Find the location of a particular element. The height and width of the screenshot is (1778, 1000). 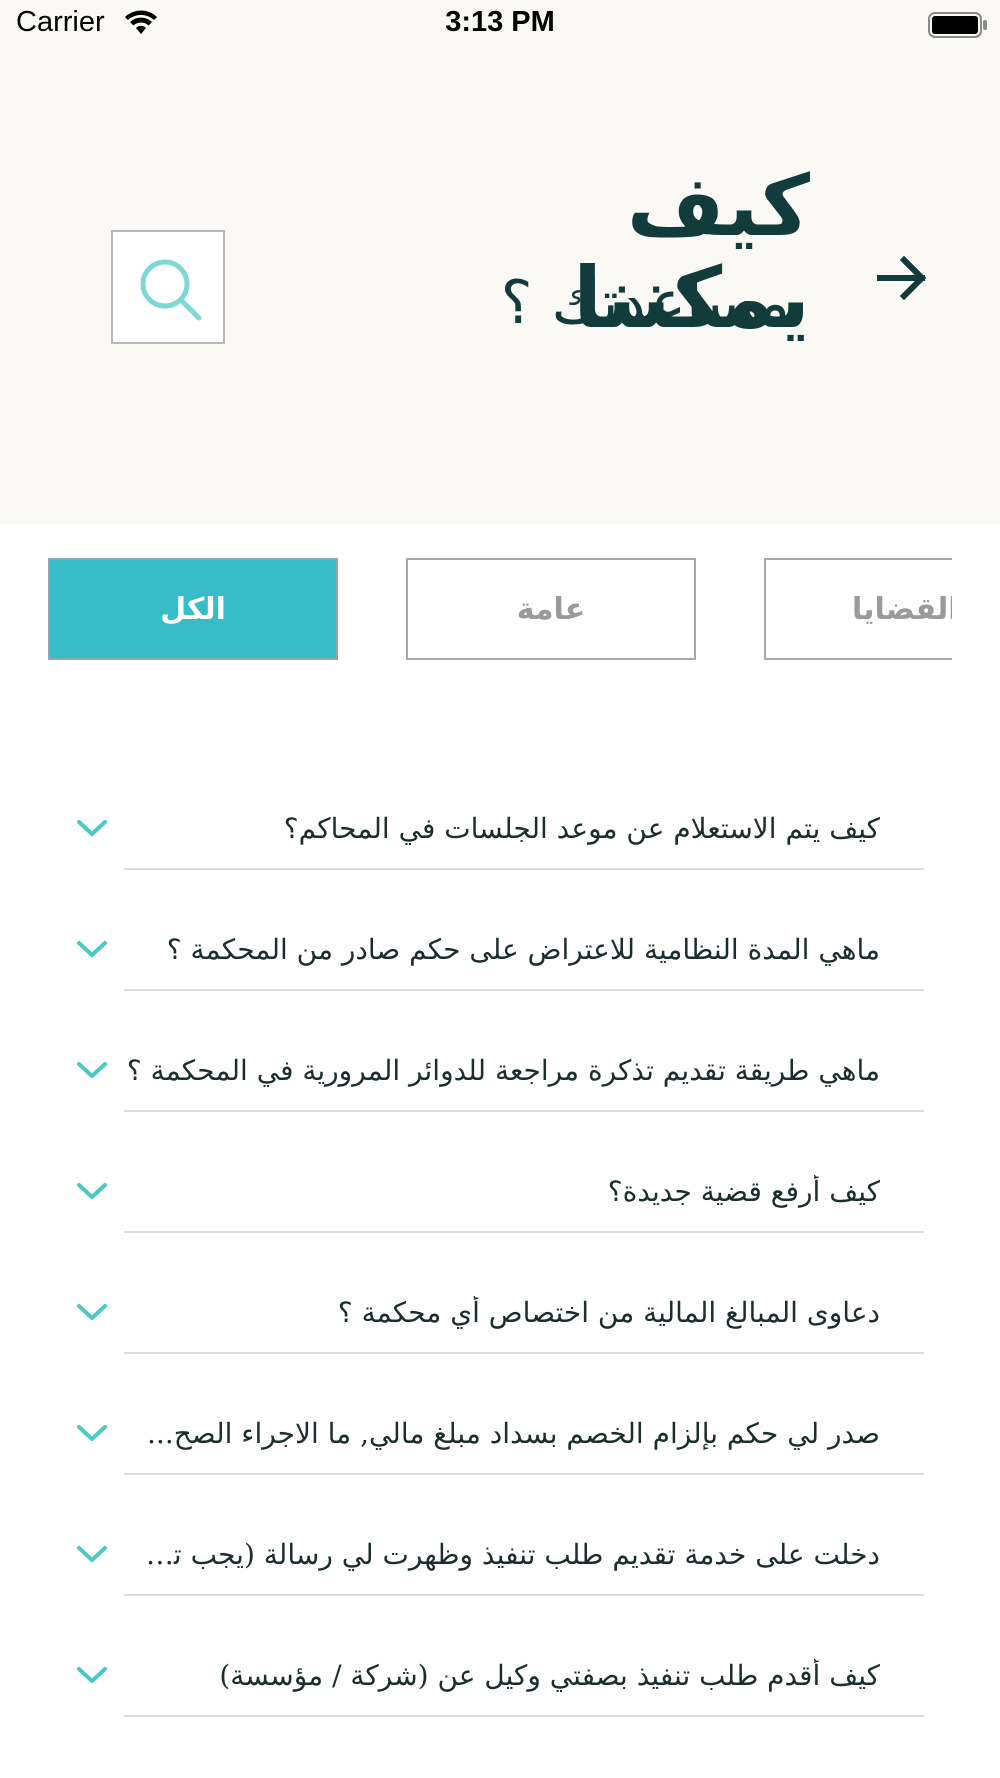

tab-all: الكل is located at coordinates (193, 609).